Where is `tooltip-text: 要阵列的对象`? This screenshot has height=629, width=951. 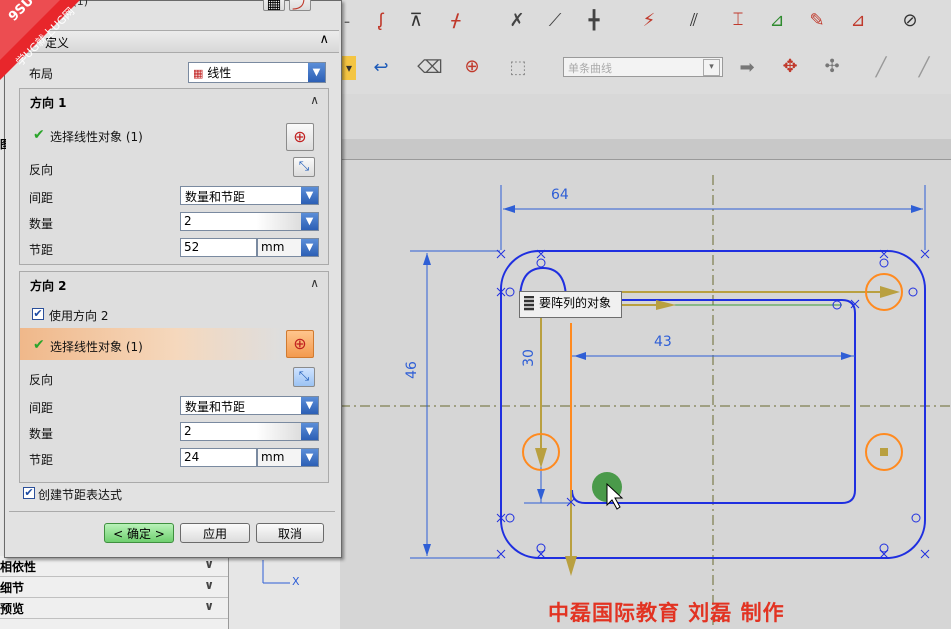
tooltip-text: 要阵列的对象 is located at coordinates (575, 303).